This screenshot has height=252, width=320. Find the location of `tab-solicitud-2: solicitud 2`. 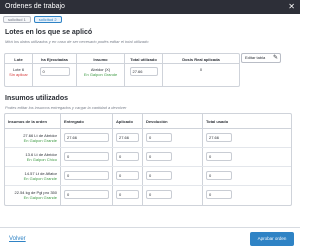

tab-solicitud-2: solicitud 2 is located at coordinates (47, 19).